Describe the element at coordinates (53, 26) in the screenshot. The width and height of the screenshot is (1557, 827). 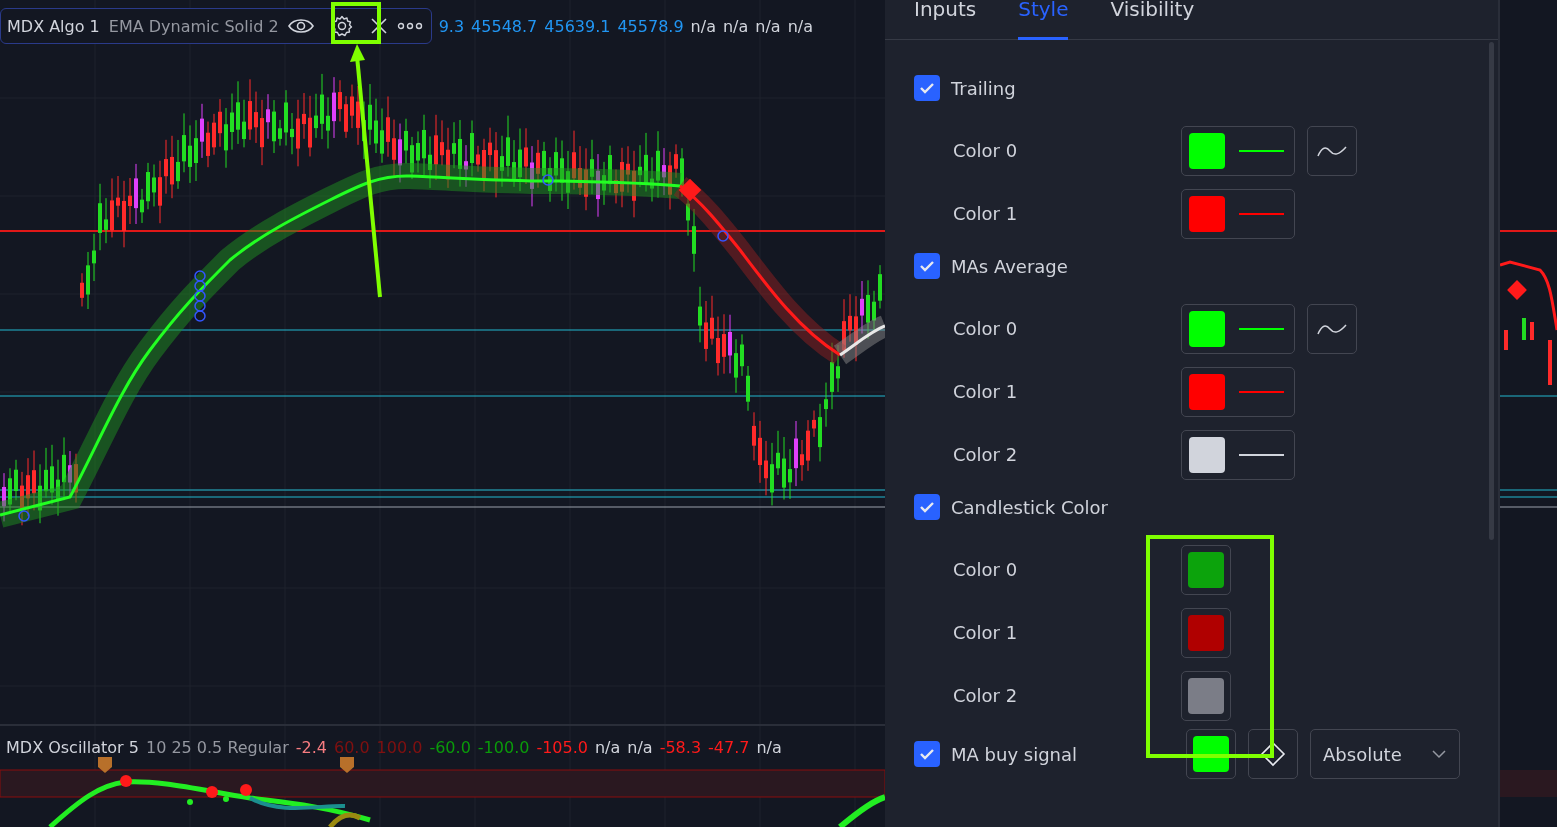
I see `indicator-name: MDX Algo 1` at that location.